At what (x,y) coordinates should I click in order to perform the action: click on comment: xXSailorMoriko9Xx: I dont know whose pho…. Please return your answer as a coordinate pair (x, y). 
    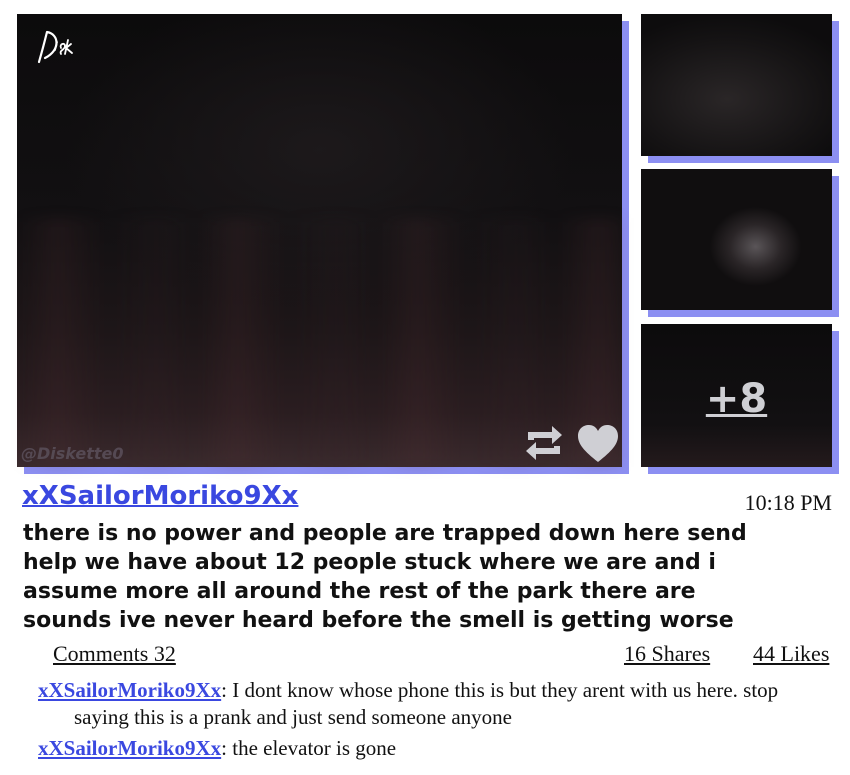
    Looking at the image, I should click on (408, 703).